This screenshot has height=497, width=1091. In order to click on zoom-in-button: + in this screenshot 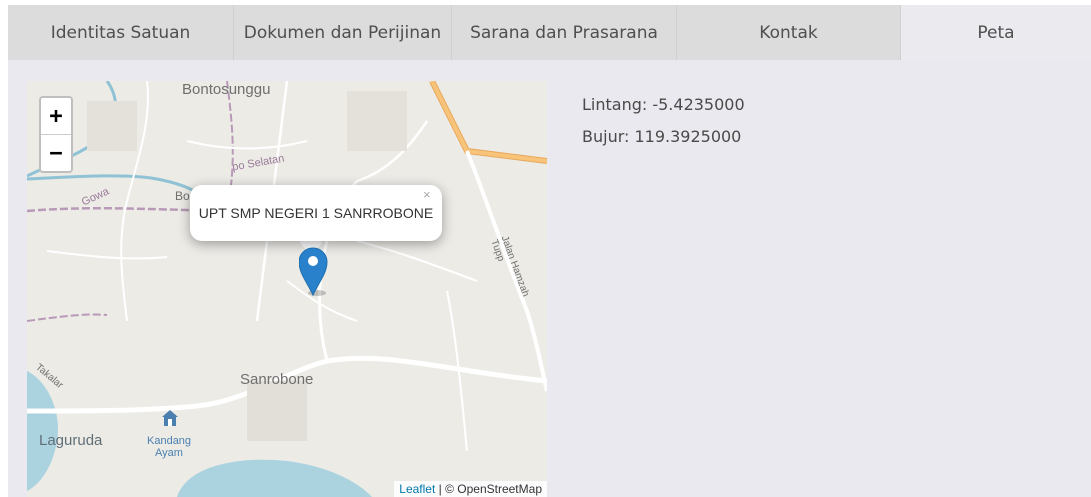, I will do `click(56, 116)`.